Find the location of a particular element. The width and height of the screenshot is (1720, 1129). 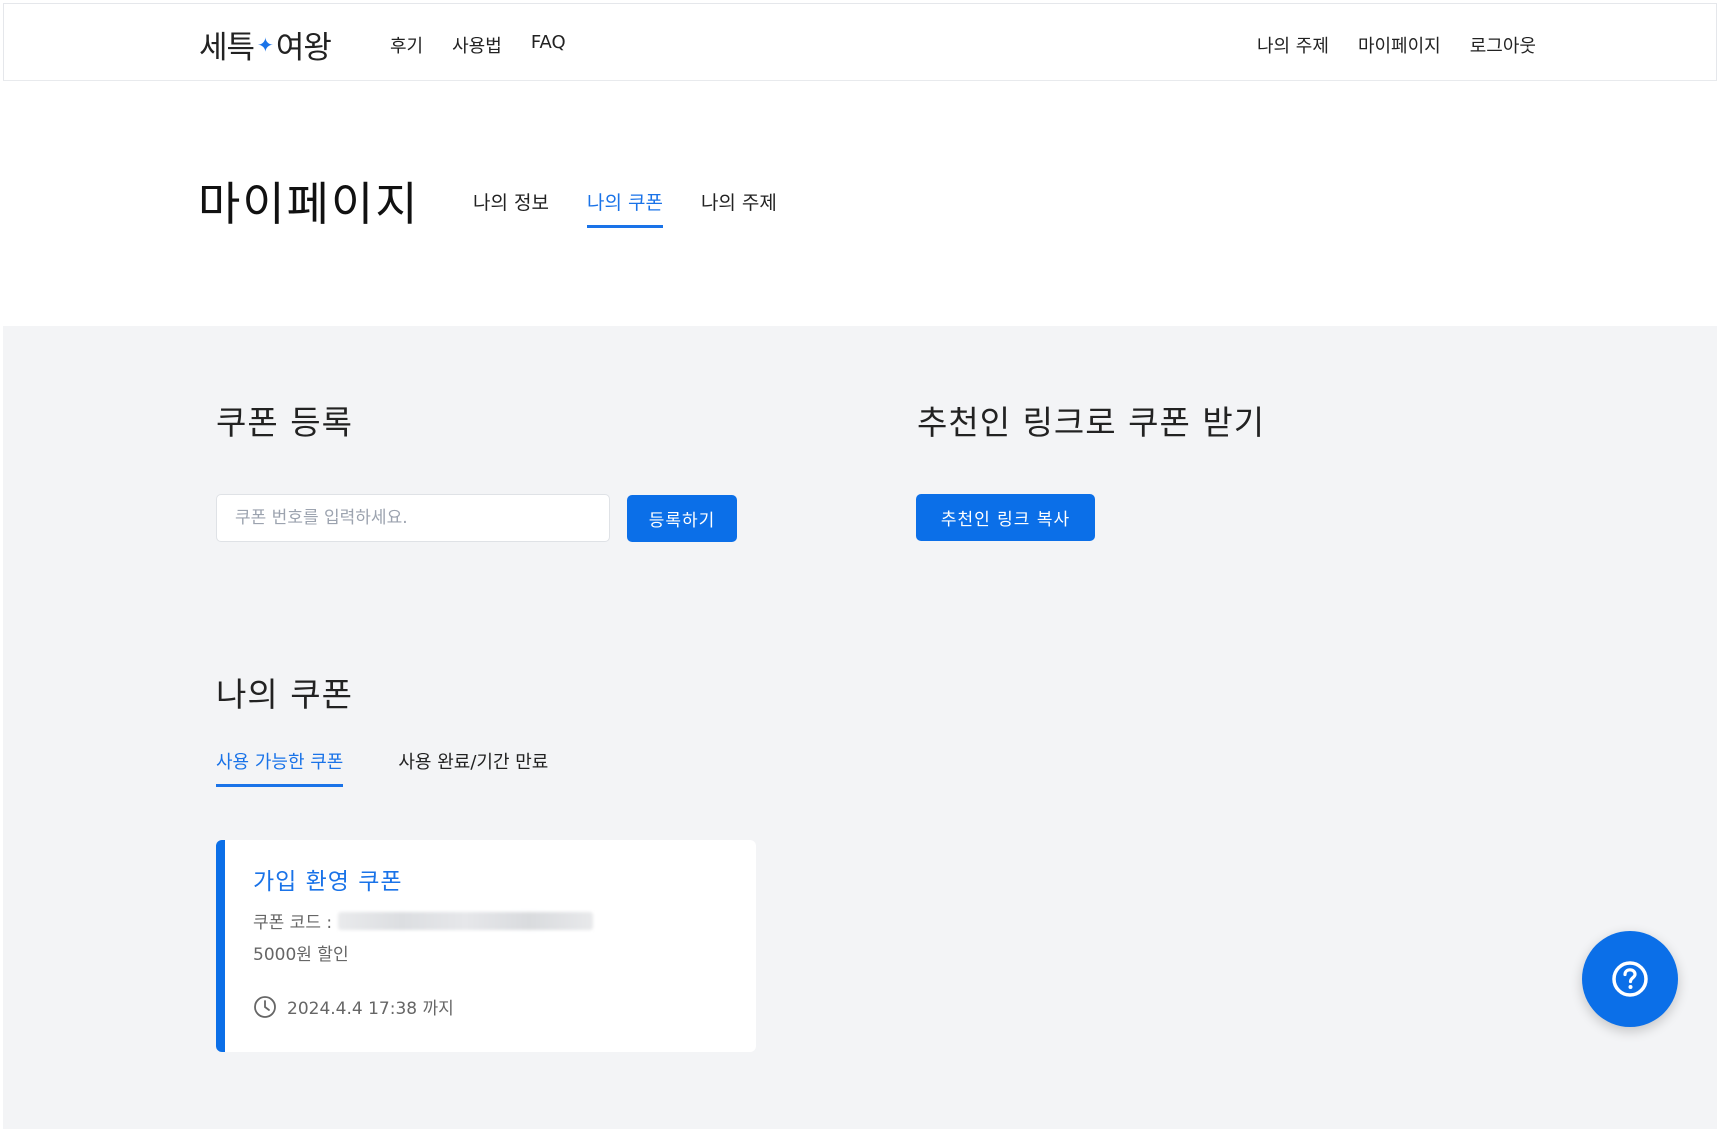

nav-item-reviews: 후기 is located at coordinates (406, 45).